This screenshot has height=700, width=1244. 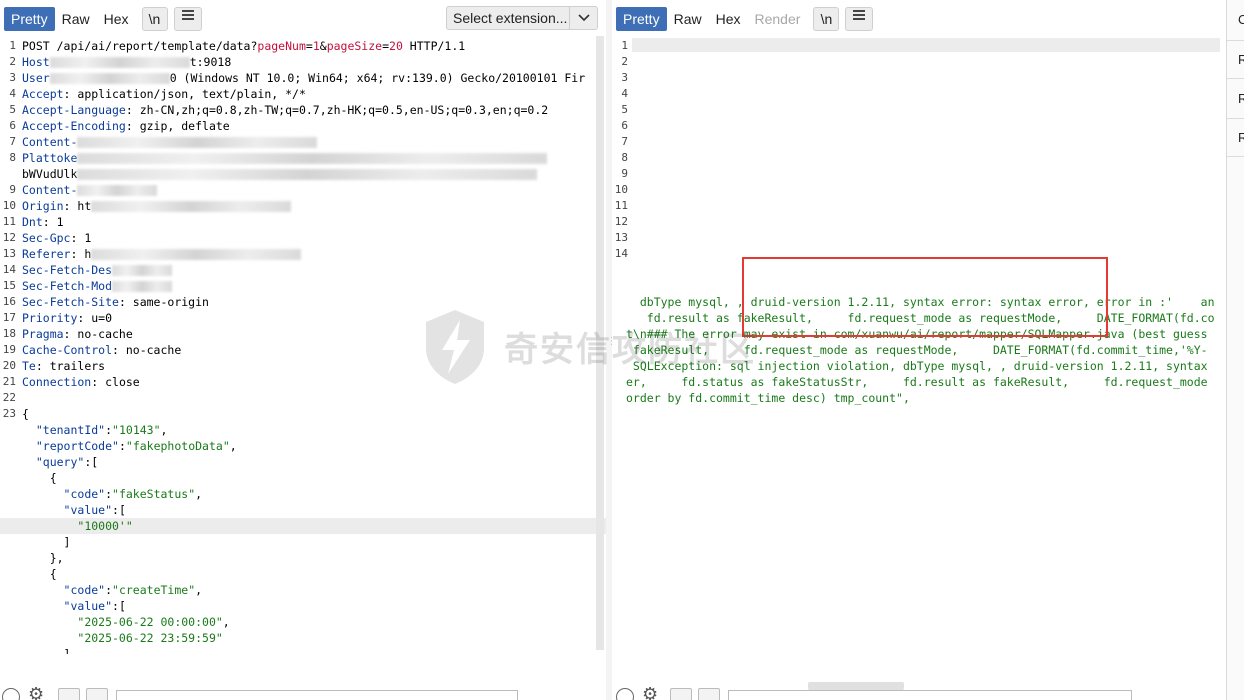 I want to click on response-tab-raw: Raw, so click(x=688, y=19).